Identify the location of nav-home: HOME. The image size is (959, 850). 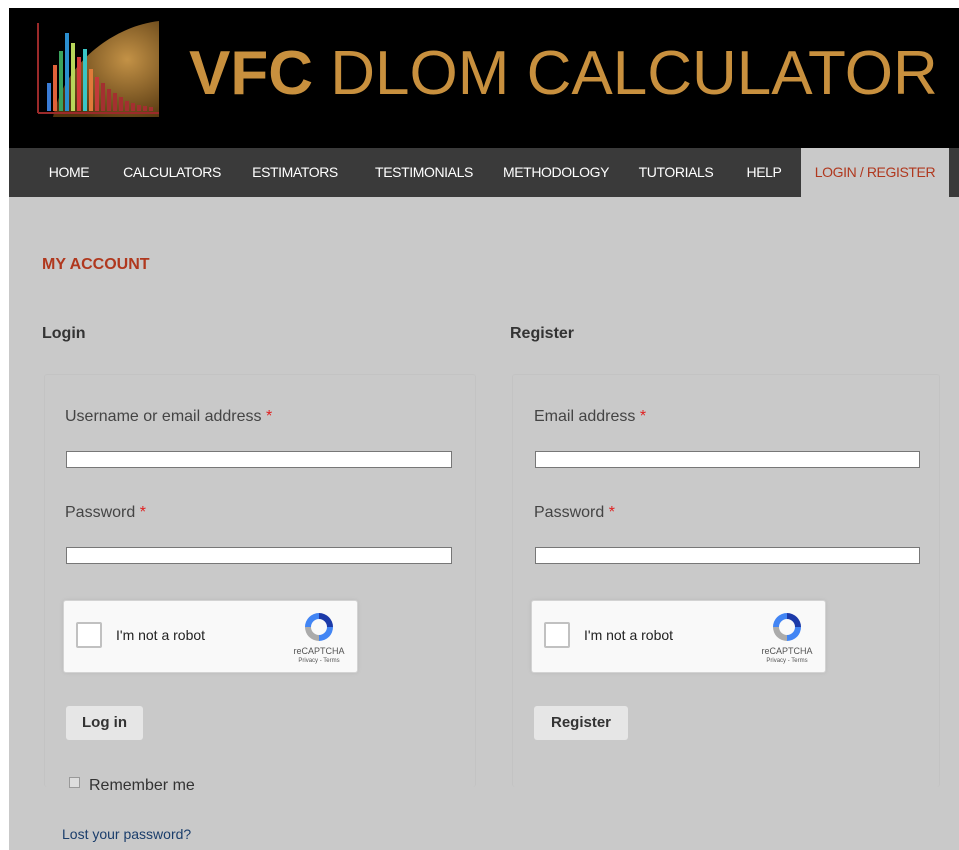
(69, 172).